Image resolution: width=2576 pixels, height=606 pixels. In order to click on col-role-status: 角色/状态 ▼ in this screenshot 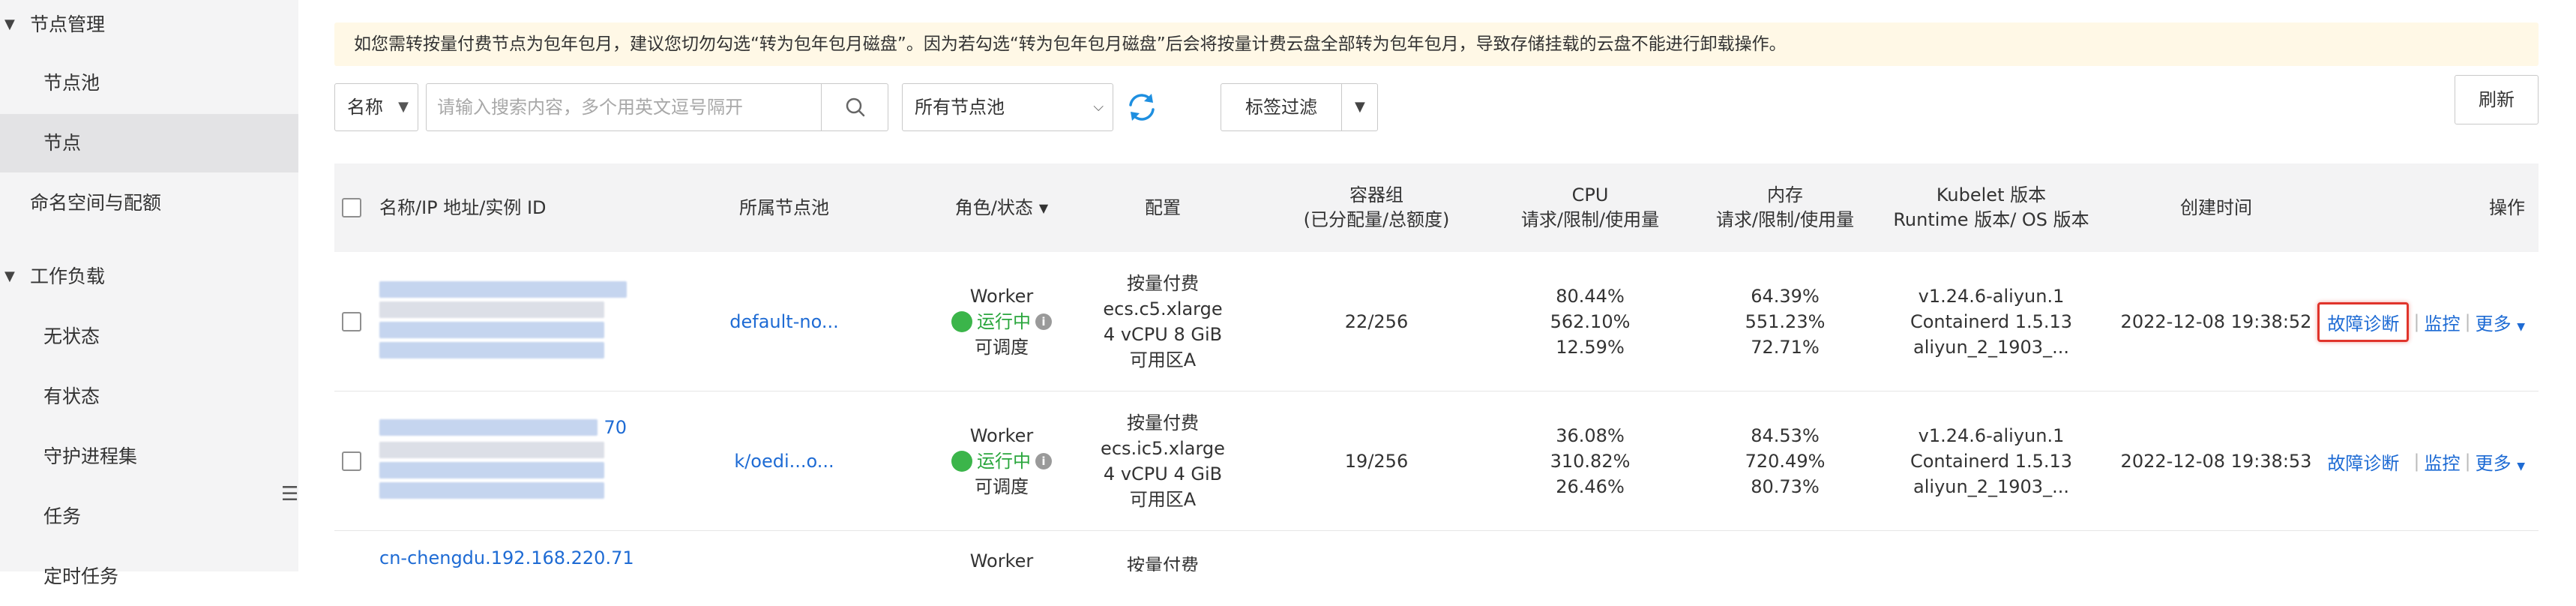, I will do `click(1002, 208)`.